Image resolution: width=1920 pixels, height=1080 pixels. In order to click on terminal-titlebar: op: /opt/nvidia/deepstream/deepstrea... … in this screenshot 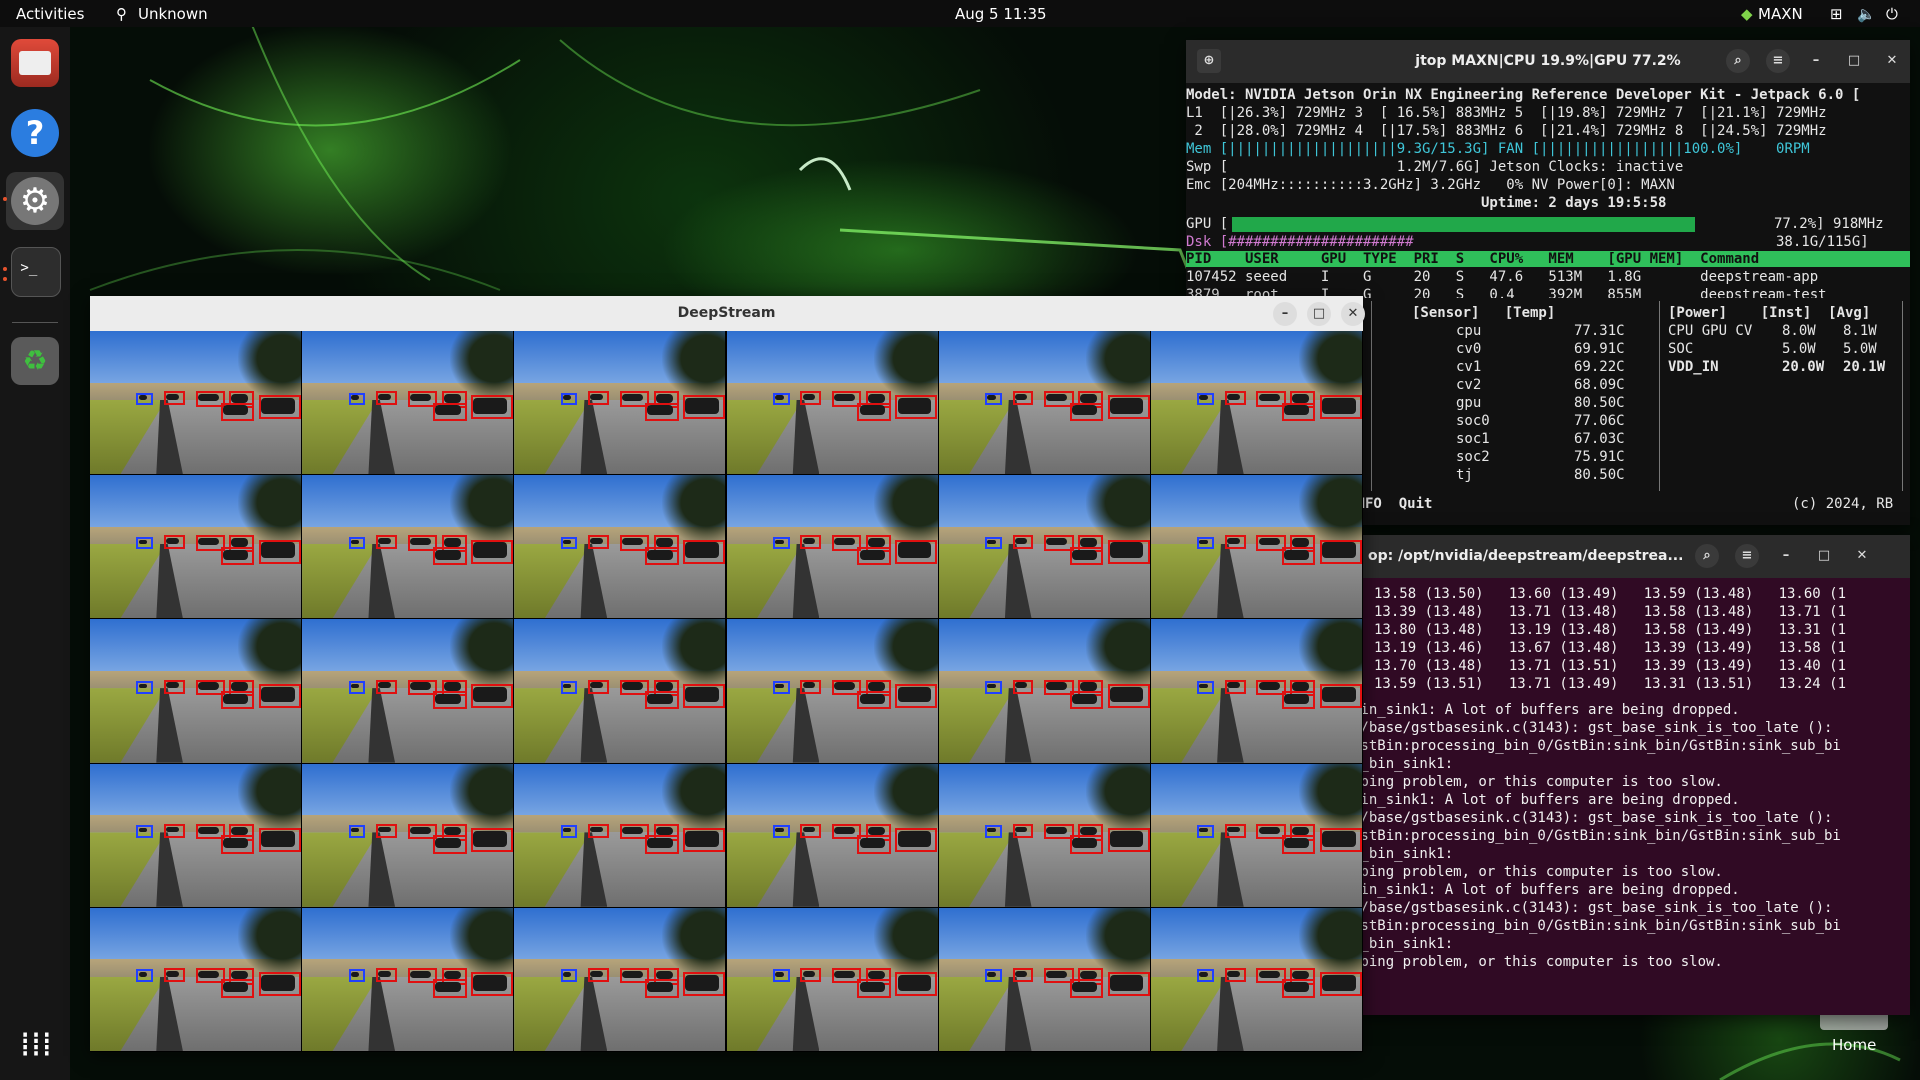, I will do `click(1630, 556)`.